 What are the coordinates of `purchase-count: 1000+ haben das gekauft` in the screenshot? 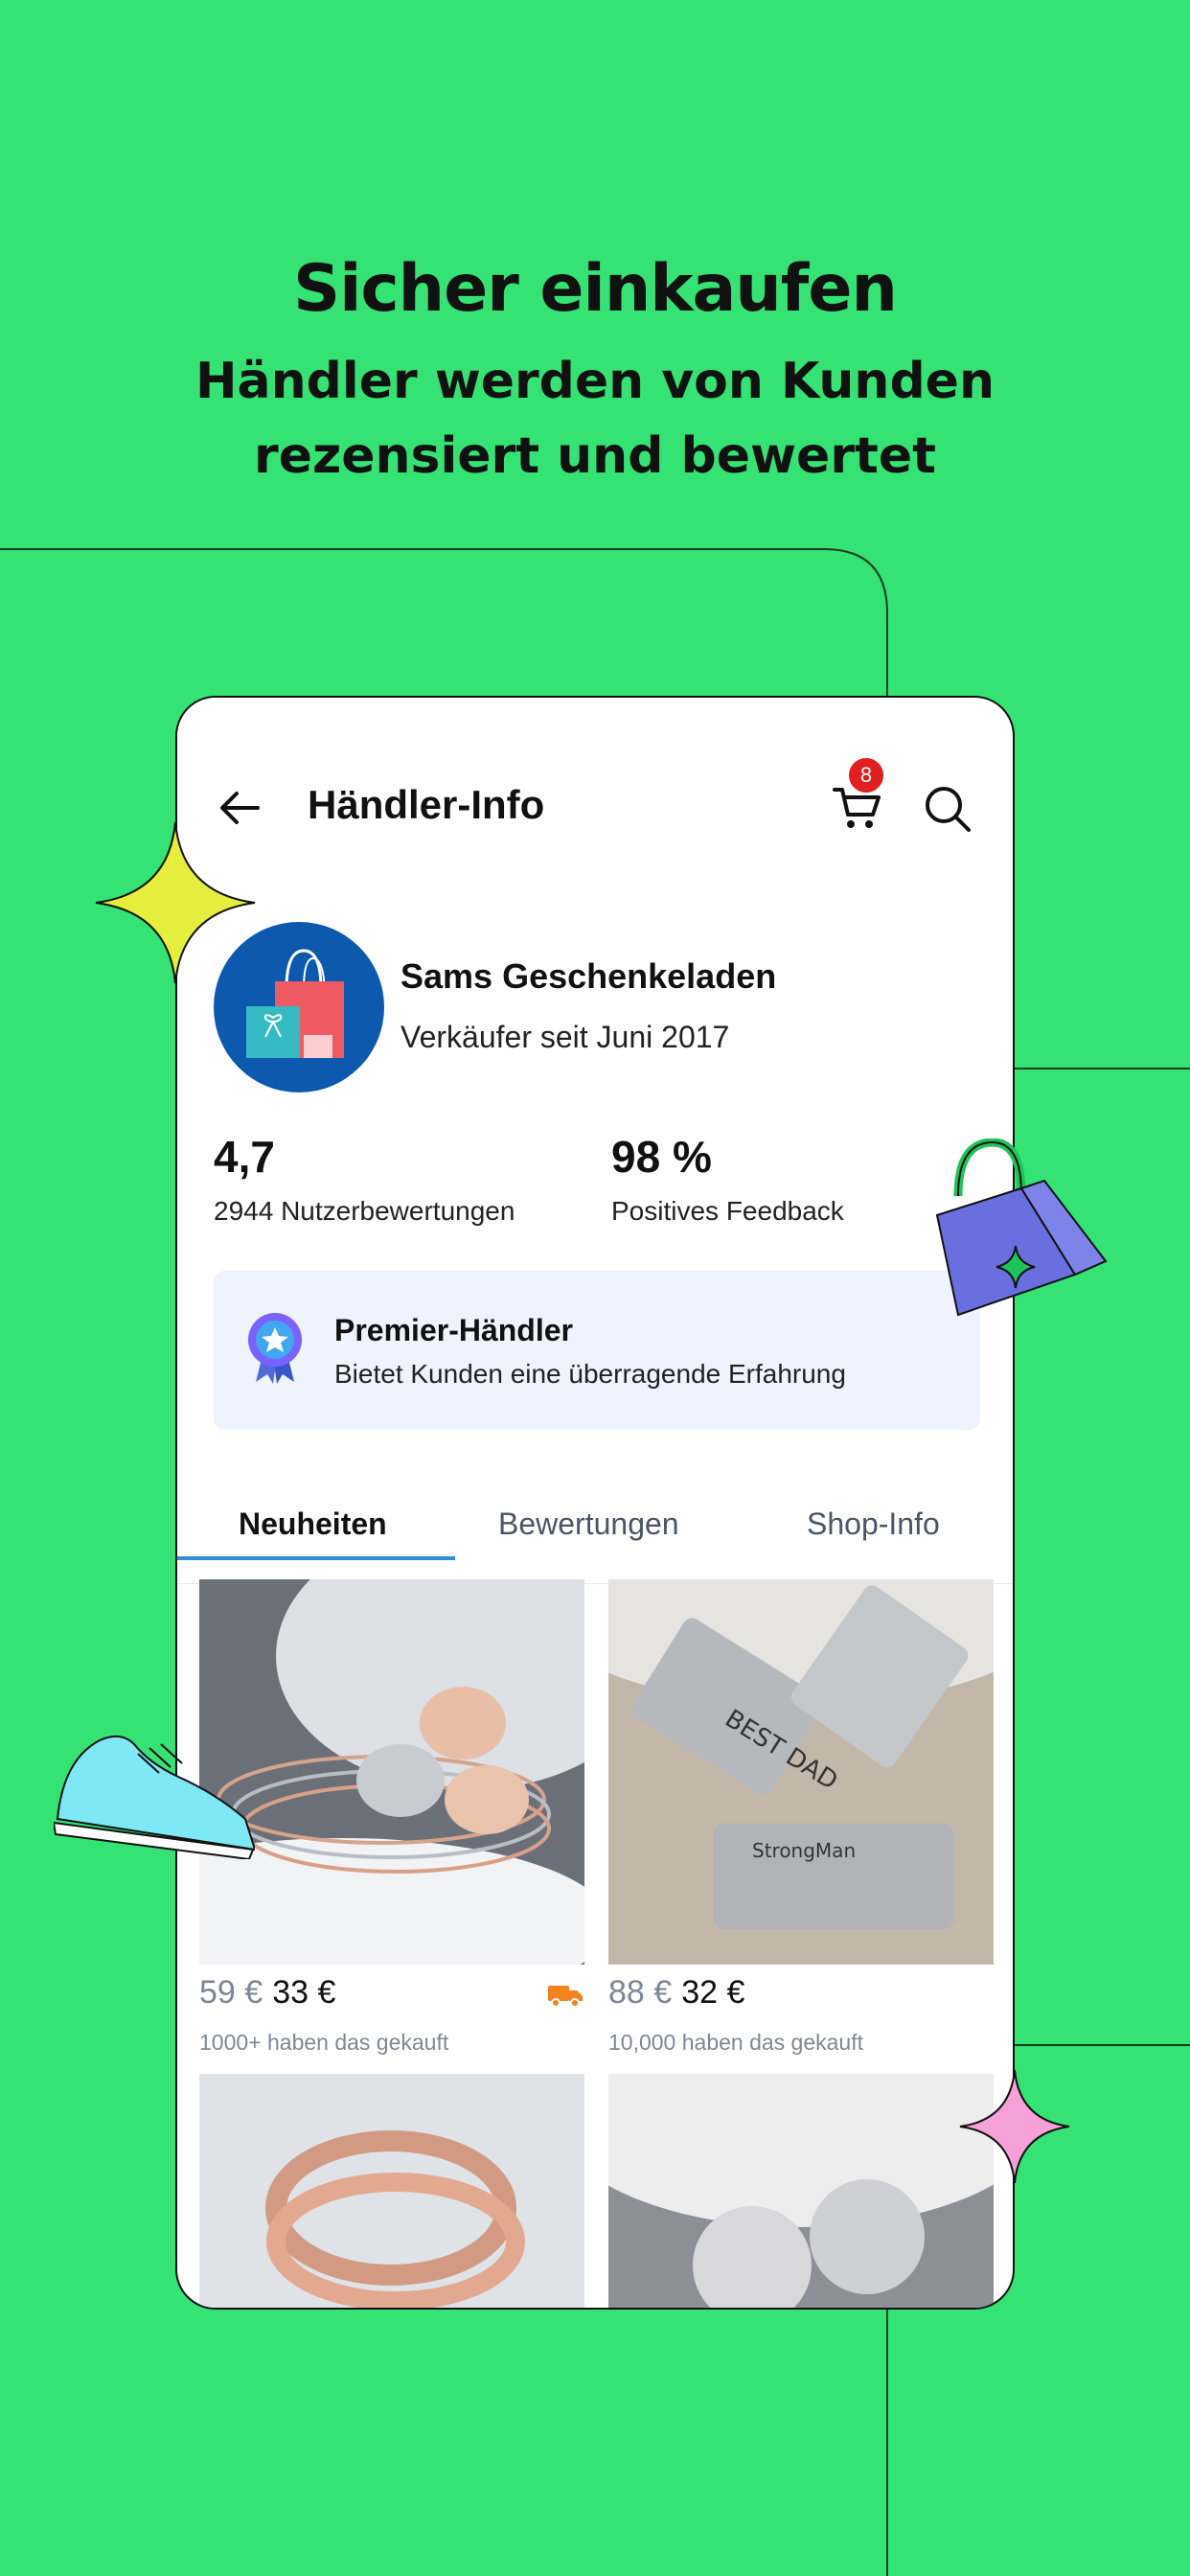 It's located at (324, 2043).